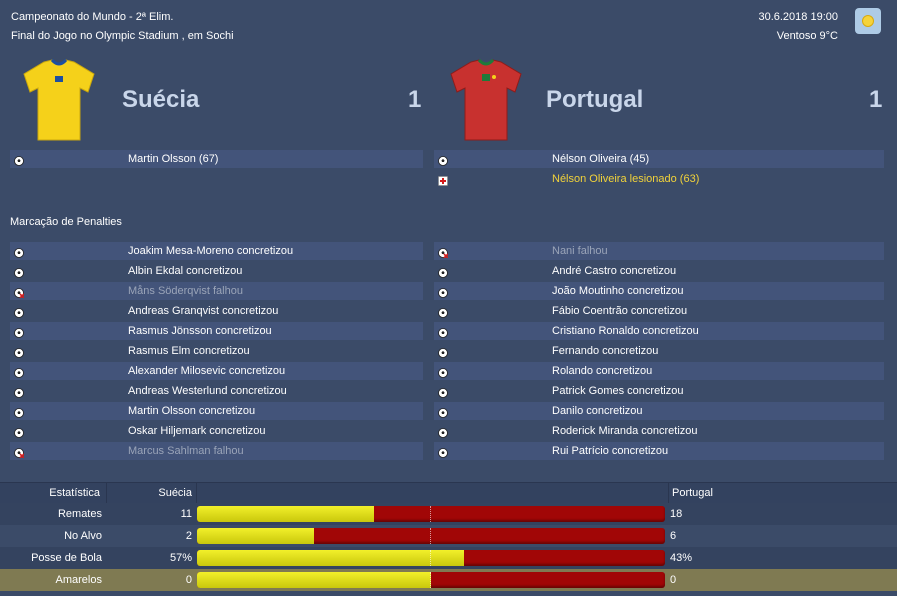 The width and height of the screenshot is (897, 596). I want to click on injury-icon, so click(443, 180).